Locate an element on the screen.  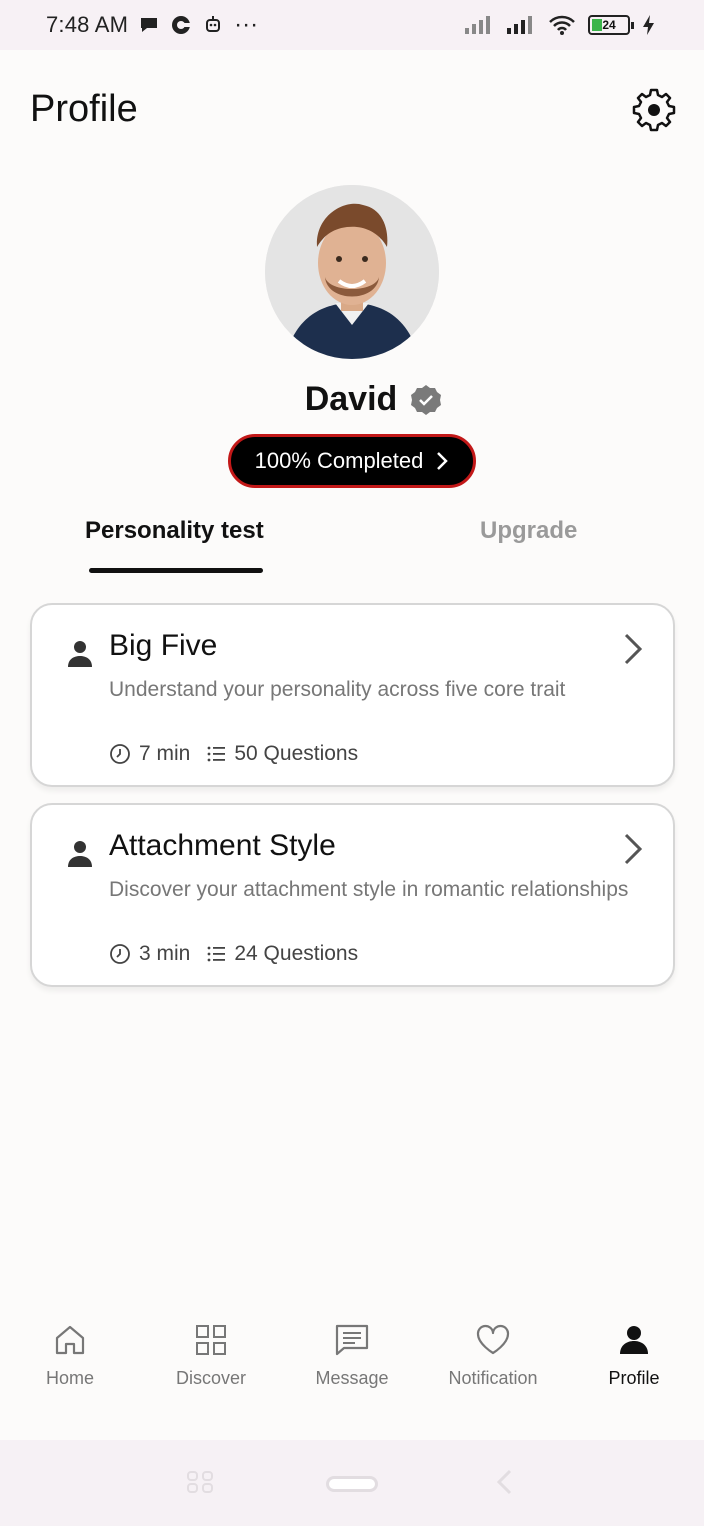
verified-badge-icon is located at coordinates (426, 399).